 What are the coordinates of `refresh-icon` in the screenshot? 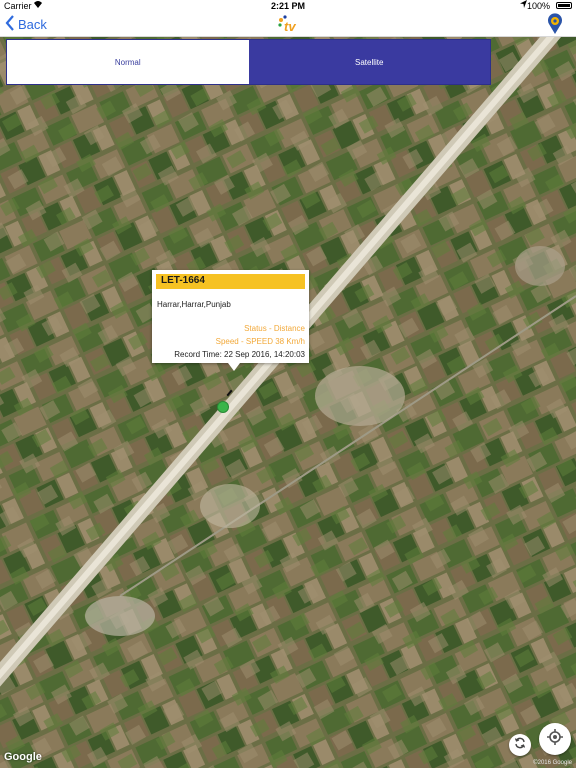 It's located at (520, 745).